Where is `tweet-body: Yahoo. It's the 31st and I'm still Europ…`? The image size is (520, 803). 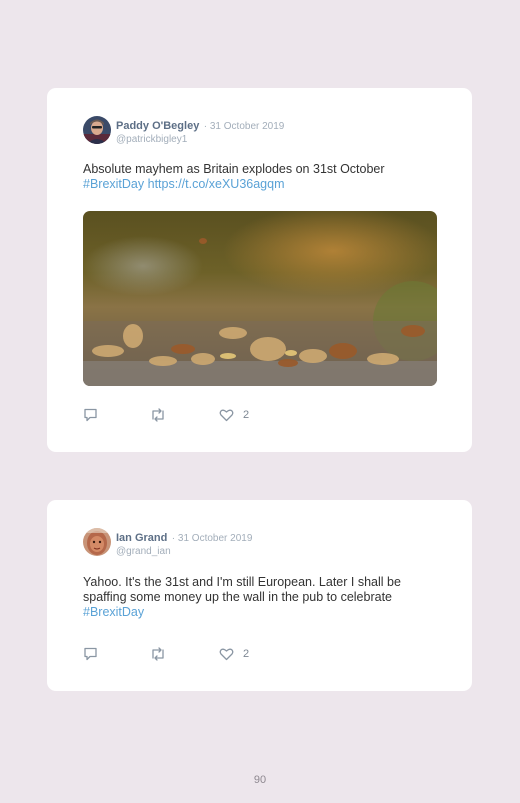 tweet-body: Yahoo. It's the 31st and I'm still Europ… is located at coordinates (242, 589).